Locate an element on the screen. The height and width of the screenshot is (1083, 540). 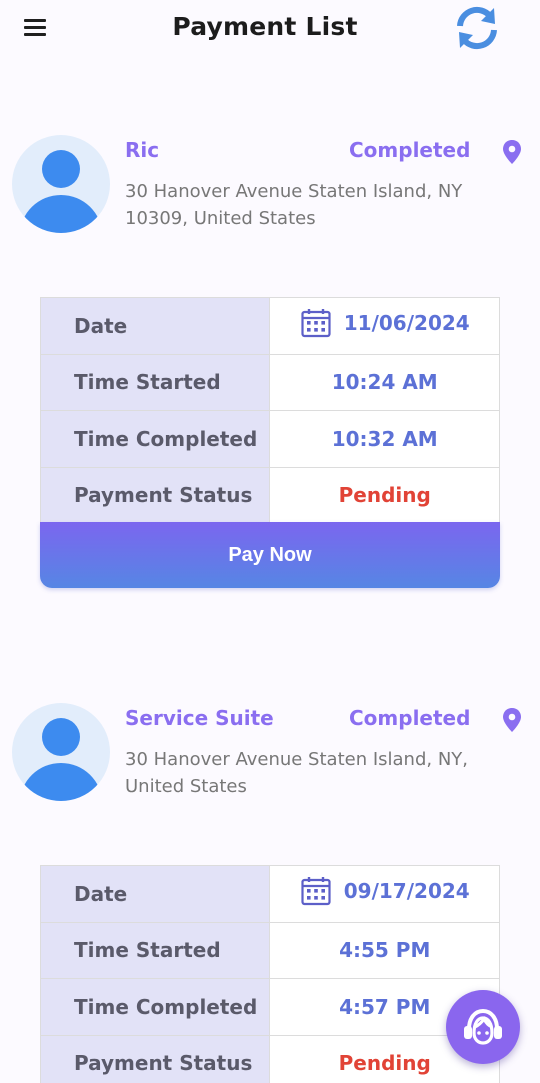
time-completed-value: 10:32 AM is located at coordinates (384, 439).